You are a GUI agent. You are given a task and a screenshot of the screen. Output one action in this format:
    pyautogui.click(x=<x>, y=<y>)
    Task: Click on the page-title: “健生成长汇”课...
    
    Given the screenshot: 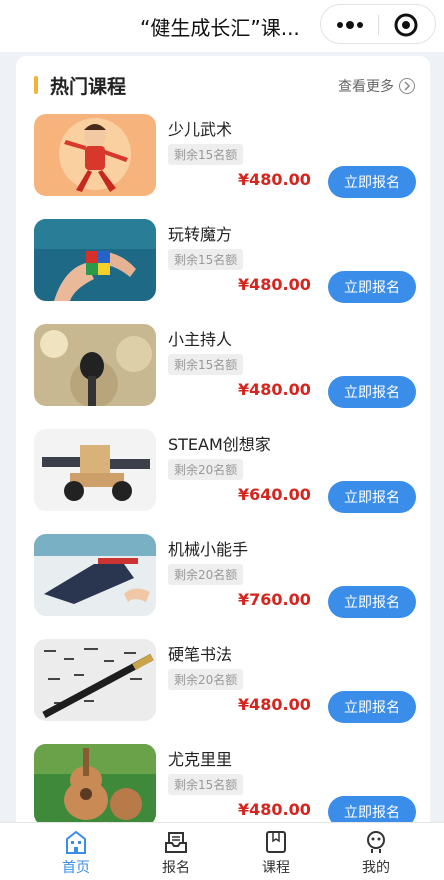 What is the action you would take?
    pyautogui.click(x=220, y=28)
    